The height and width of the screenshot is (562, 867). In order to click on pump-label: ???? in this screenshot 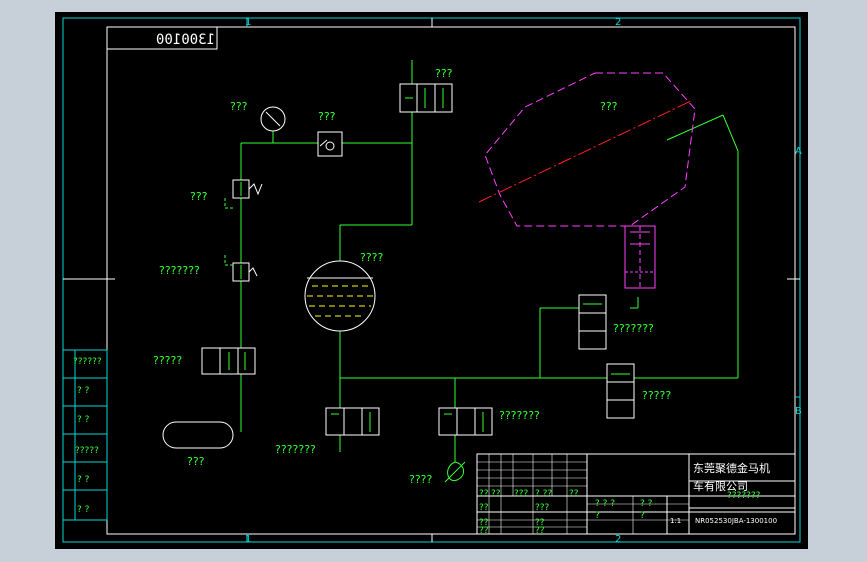, I will do `click(421, 479)`.